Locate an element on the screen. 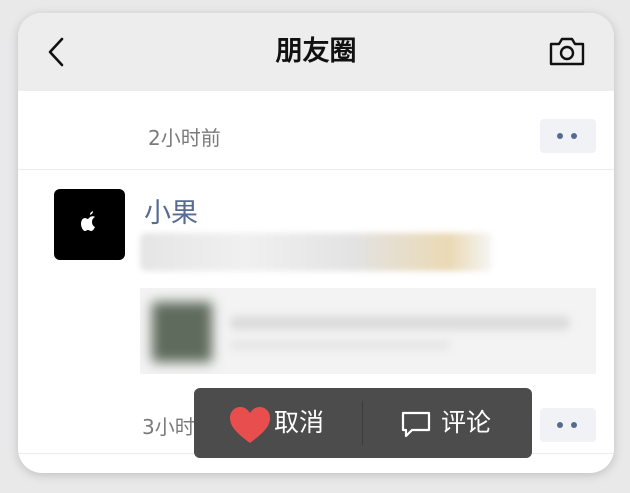 The image size is (630, 493). avatar is located at coordinates (89, 224).